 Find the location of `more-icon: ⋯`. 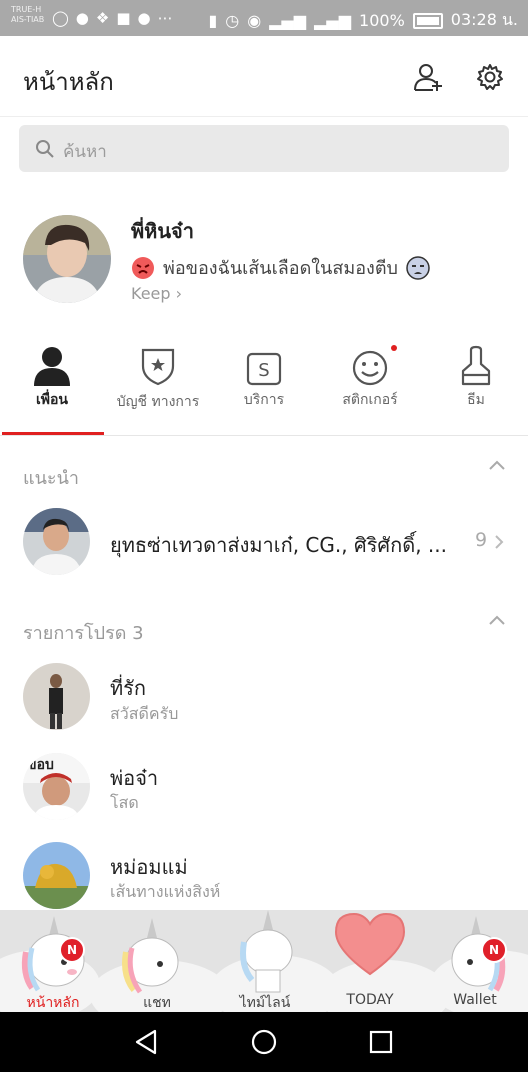

more-icon: ⋯ is located at coordinates (165, 18).